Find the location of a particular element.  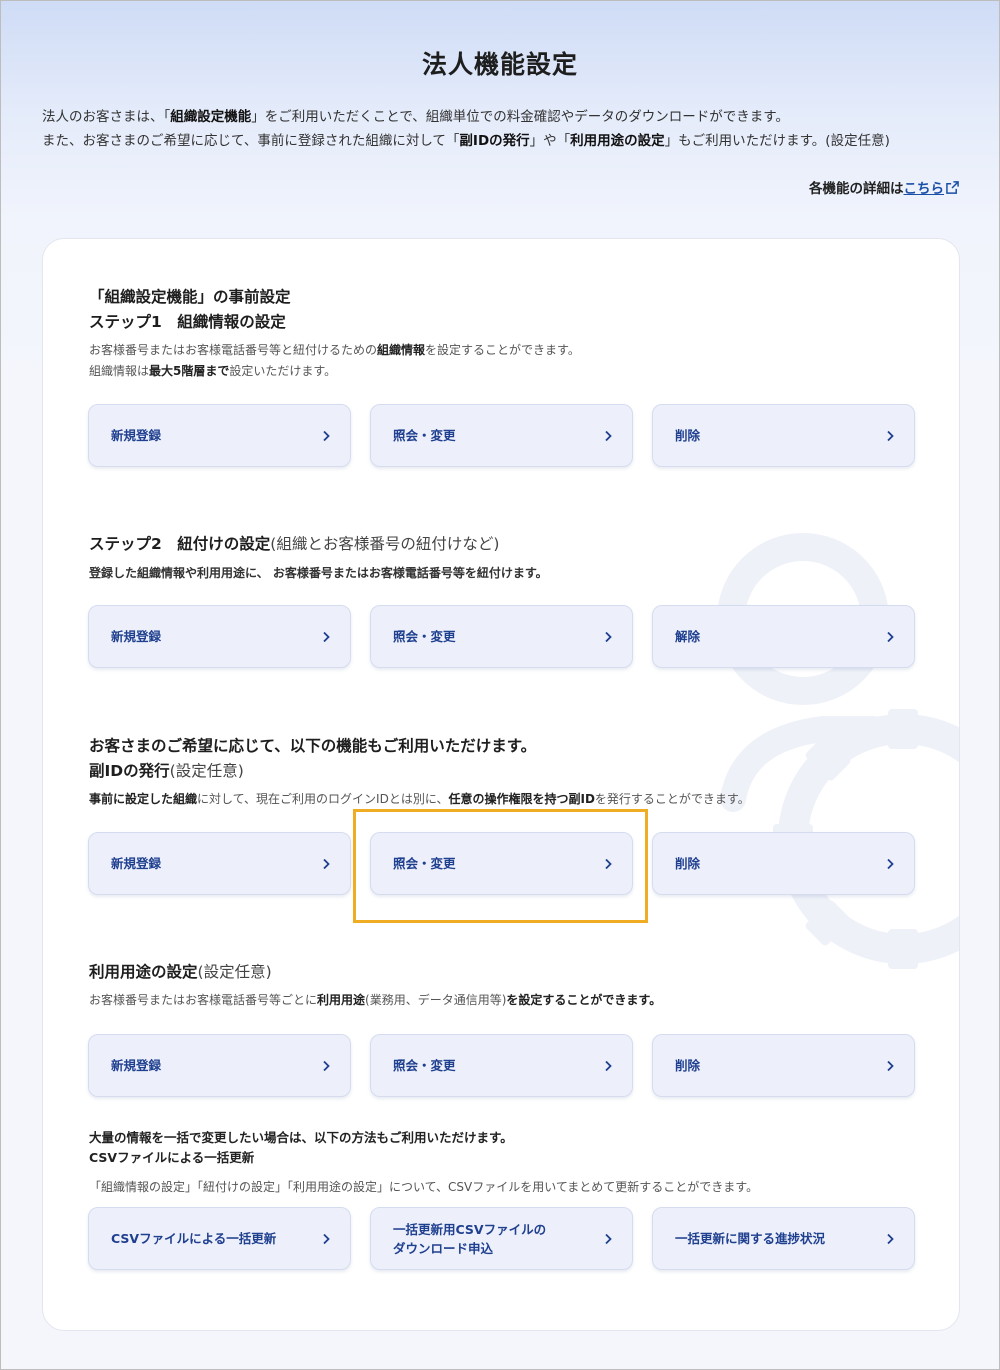

section2-title: ステップ2 紐付けの設定(組織とお客様番号の紐付けなど) is located at coordinates (294, 544).